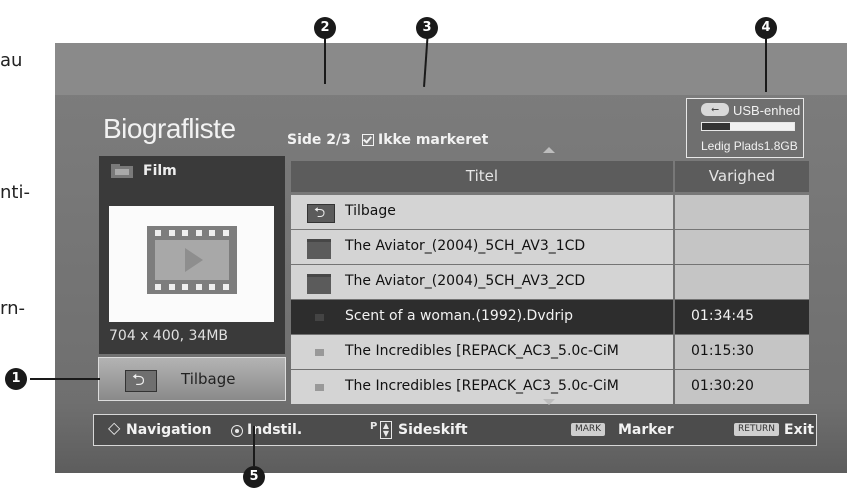  I want to click on callout-badge-2: 2, so click(325, 28).